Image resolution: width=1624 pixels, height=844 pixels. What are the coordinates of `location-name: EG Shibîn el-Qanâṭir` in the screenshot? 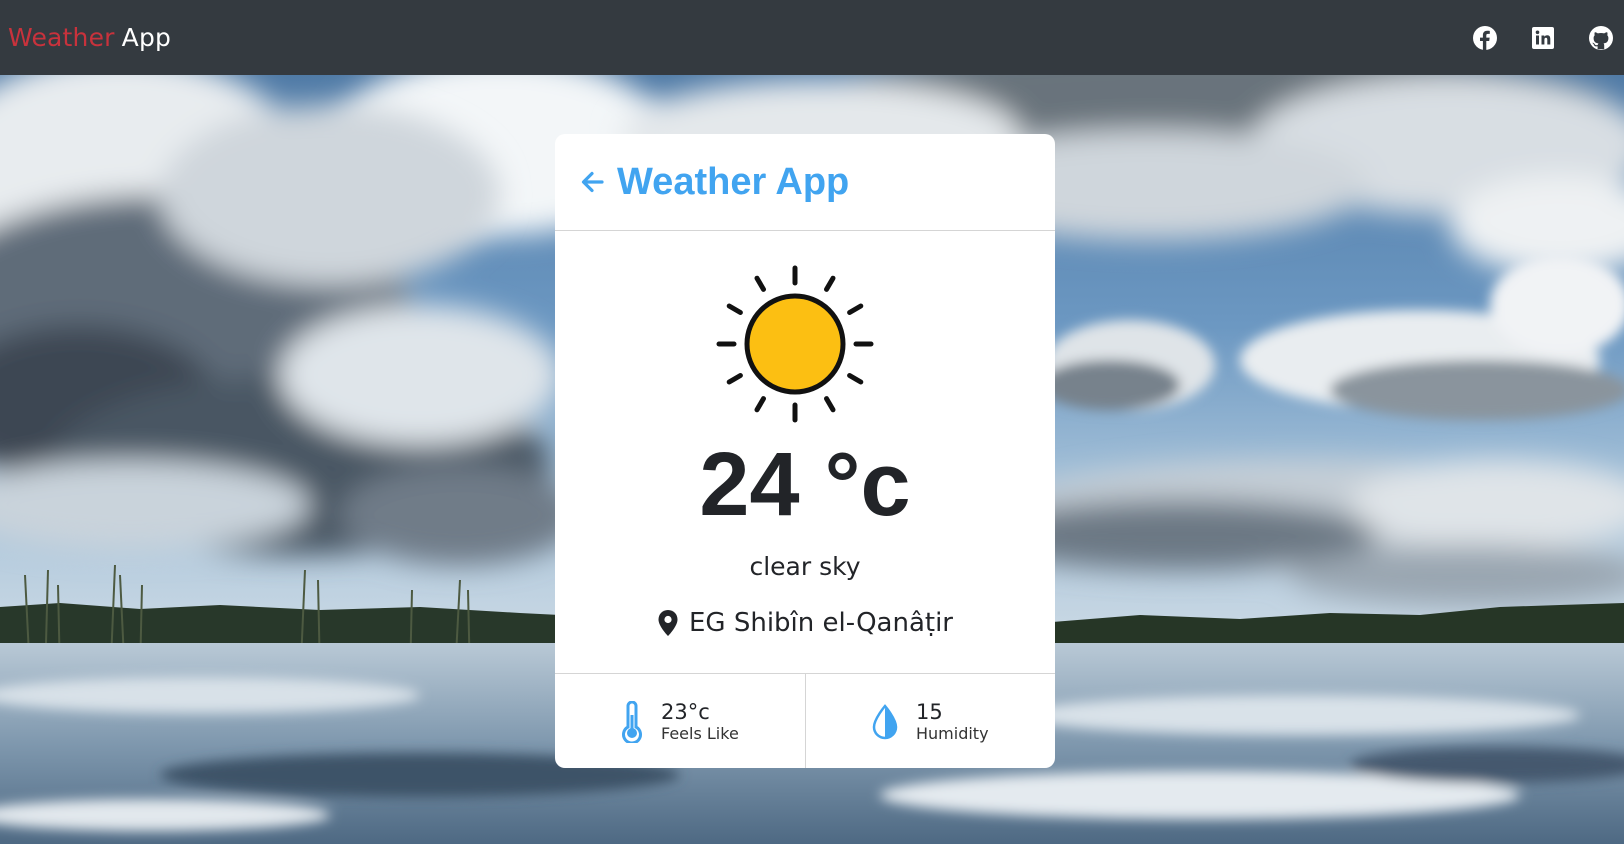 It's located at (821, 623).